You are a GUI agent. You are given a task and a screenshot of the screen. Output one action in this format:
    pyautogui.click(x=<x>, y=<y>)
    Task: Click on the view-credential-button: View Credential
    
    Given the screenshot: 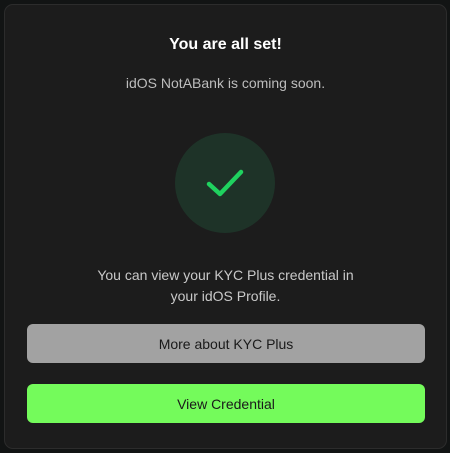 What is the action you would take?
    pyautogui.click(x=226, y=403)
    